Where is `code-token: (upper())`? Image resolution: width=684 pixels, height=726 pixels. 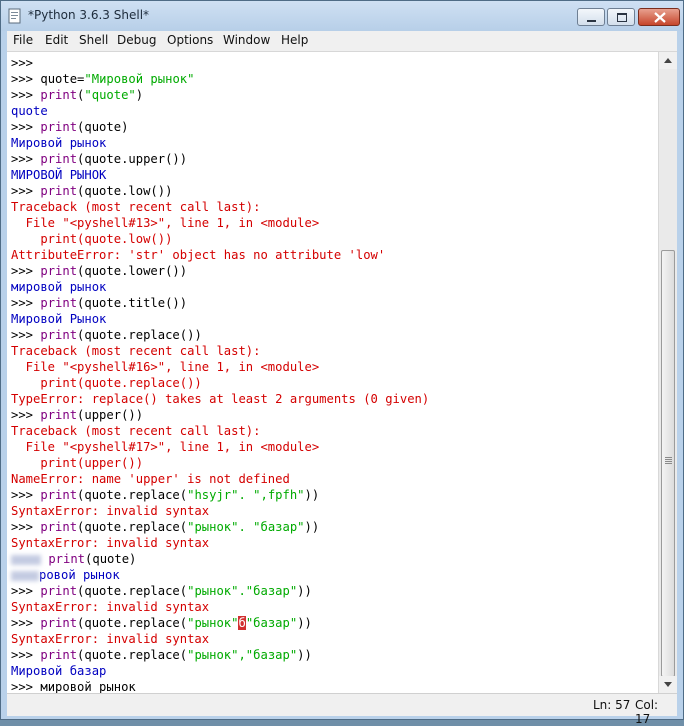 code-token: (upper()) is located at coordinates (110, 415).